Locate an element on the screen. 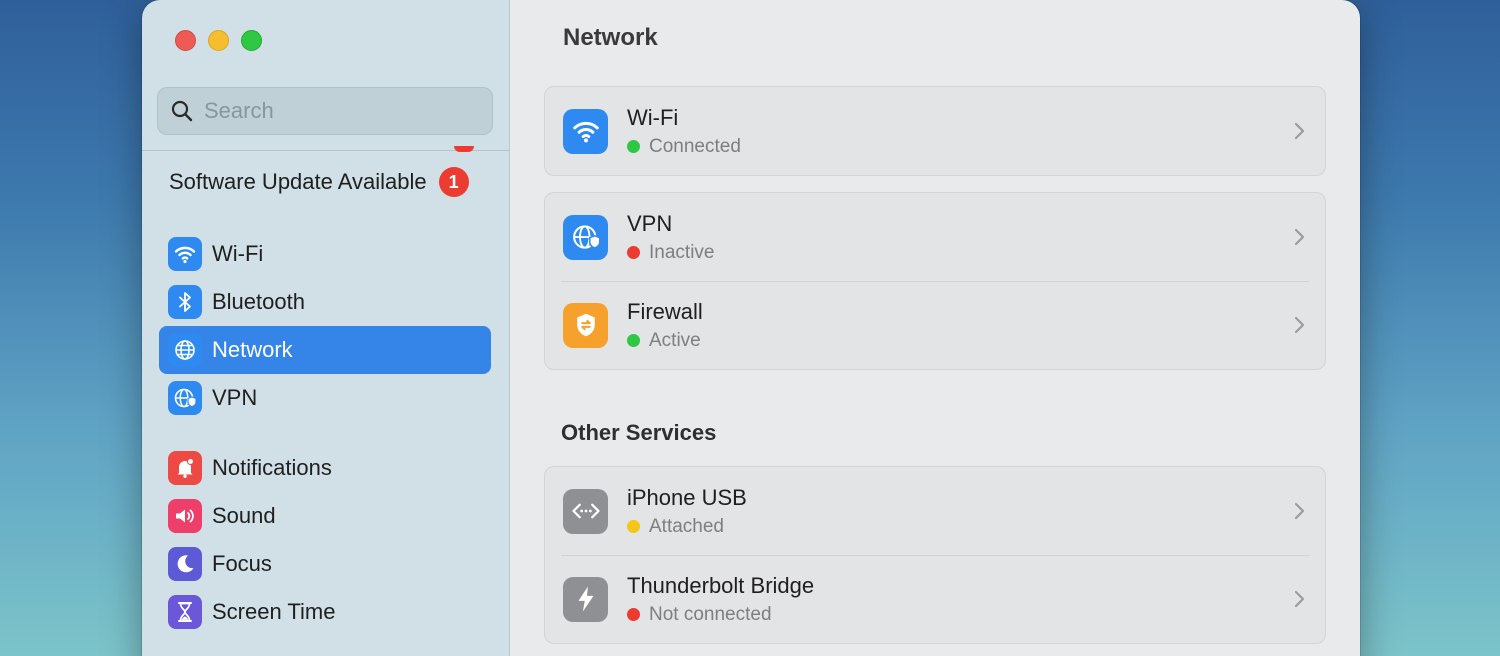 This screenshot has height=656, width=1500. service-status: Connected is located at coordinates (684, 147).